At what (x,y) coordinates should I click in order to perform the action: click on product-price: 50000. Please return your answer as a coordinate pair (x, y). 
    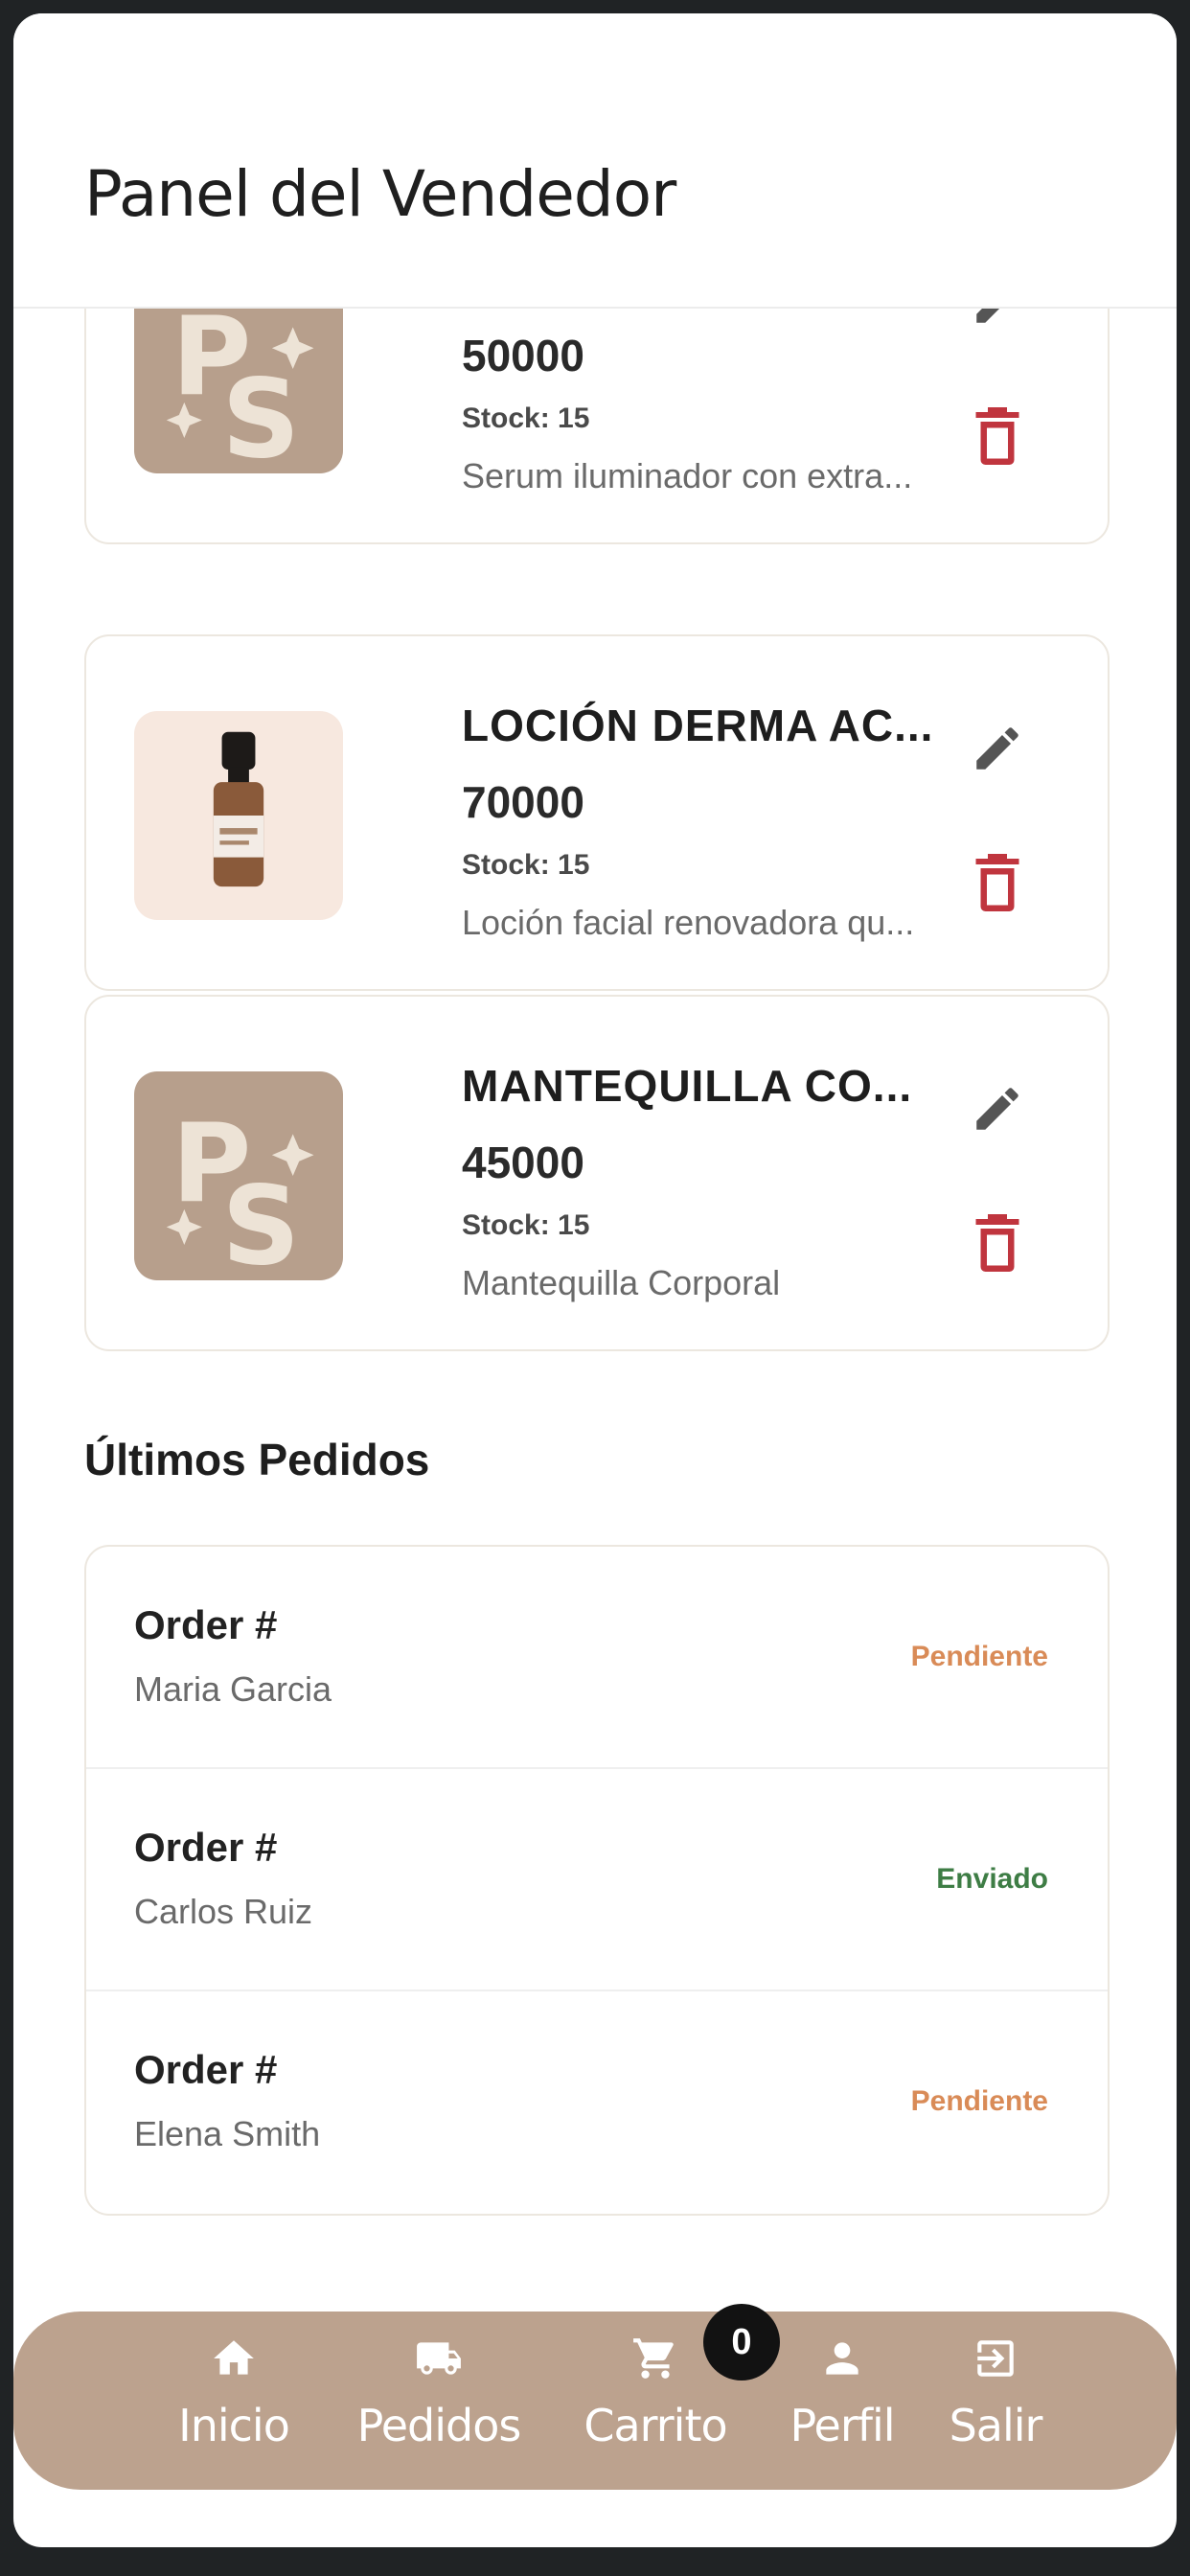
    Looking at the image, I should click on (523, 355).